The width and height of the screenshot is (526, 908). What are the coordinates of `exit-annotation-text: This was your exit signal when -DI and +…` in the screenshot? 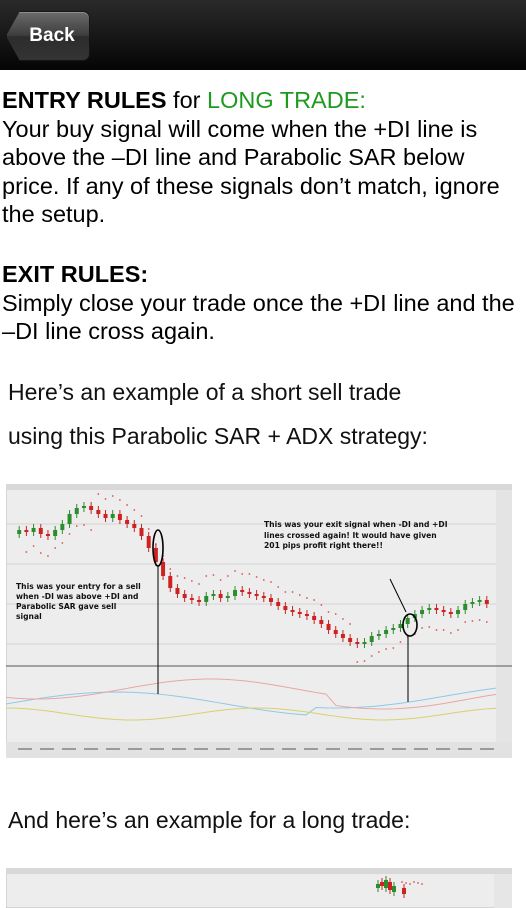 It's located at (356, 535).